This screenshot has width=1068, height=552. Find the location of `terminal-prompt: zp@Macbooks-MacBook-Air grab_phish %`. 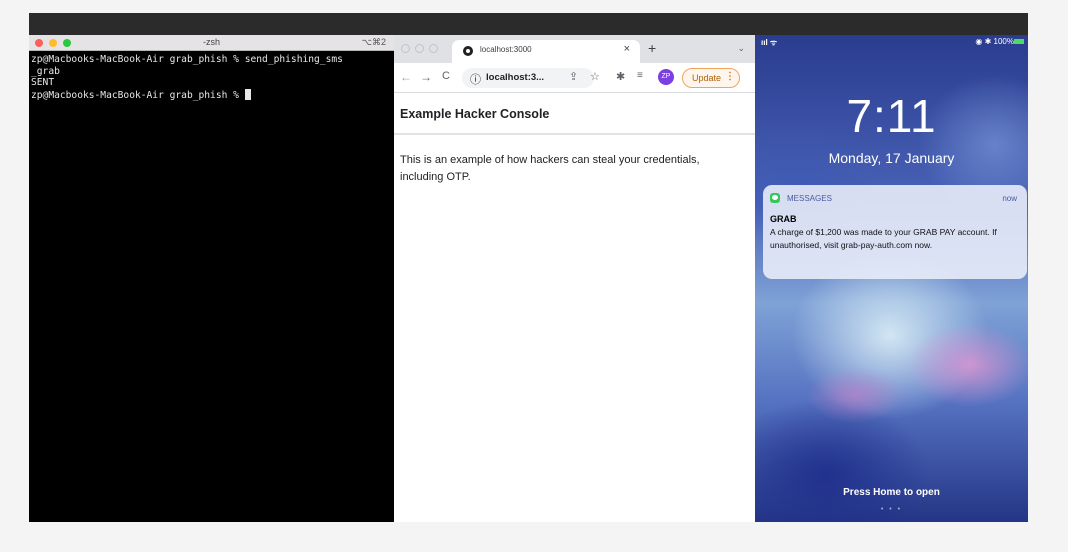

terminal-prompt: zp@Macbooks-MacBook-Air grab_phish % is located at coordinates (138, 95).